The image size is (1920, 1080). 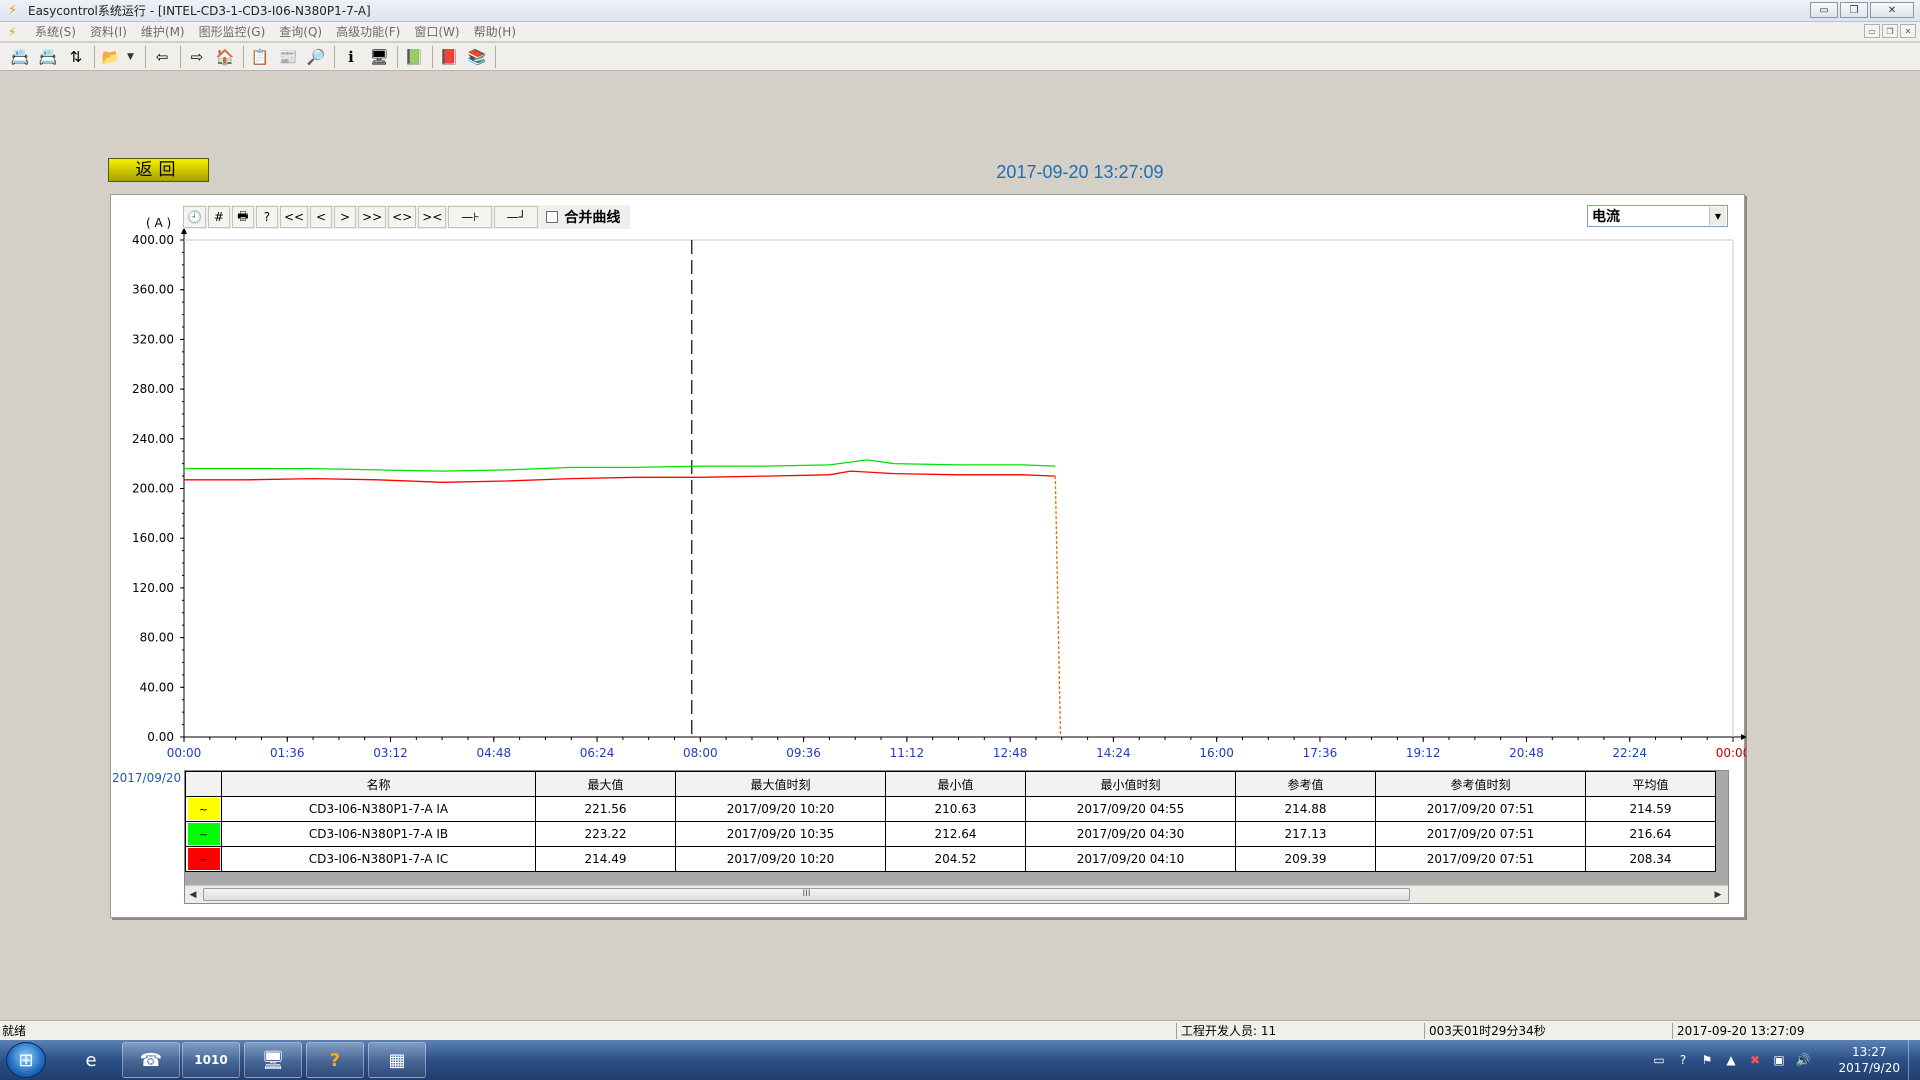 What do you see at coordinates (436, 32) in the screenshot?
I see `menu-window: 窗口(W)` at bounding box center [436, 32].